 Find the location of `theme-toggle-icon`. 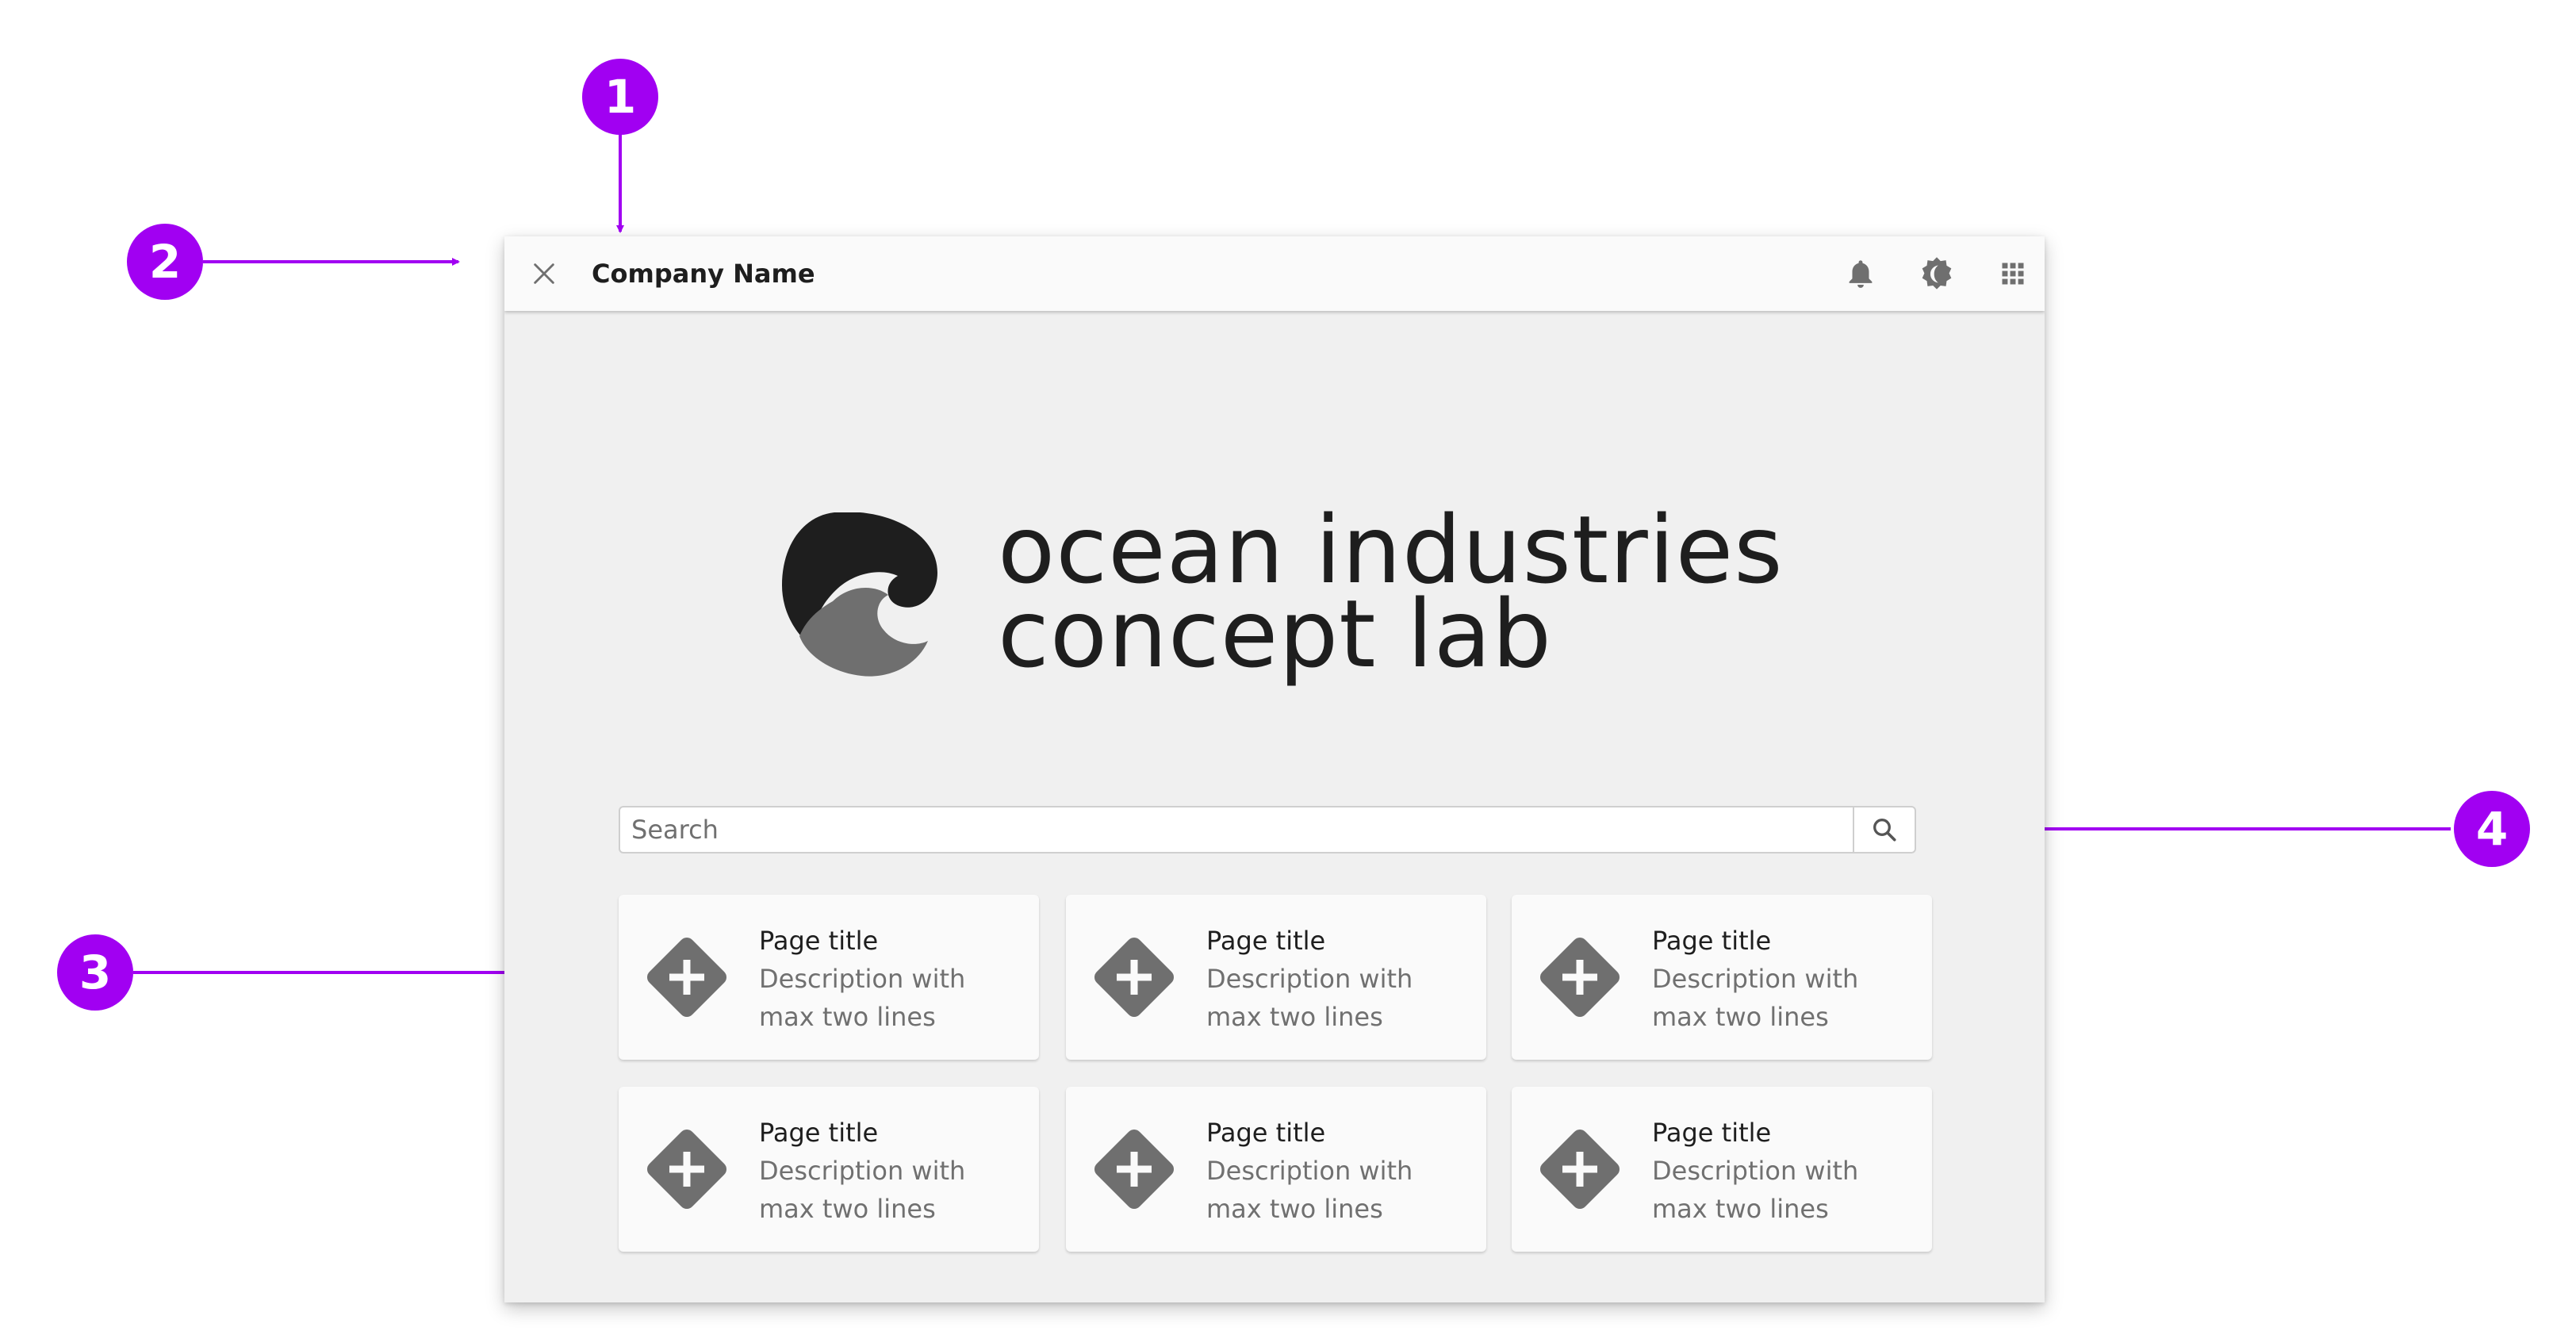

theme-toggle-icon is located at coordinates (1937, 273).